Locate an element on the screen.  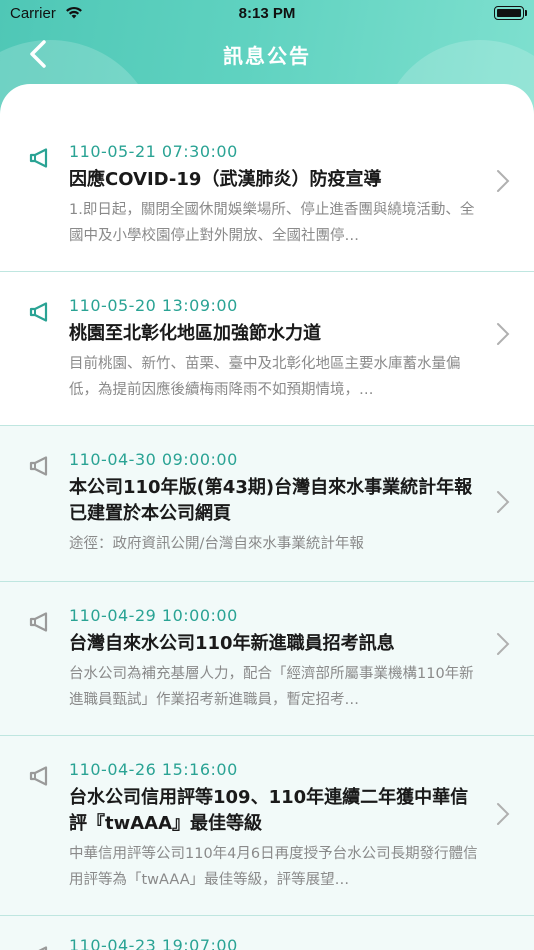
item-title: 台灣自來水公司110年新進職員招考訊息 is located at coordinates (232, 643).